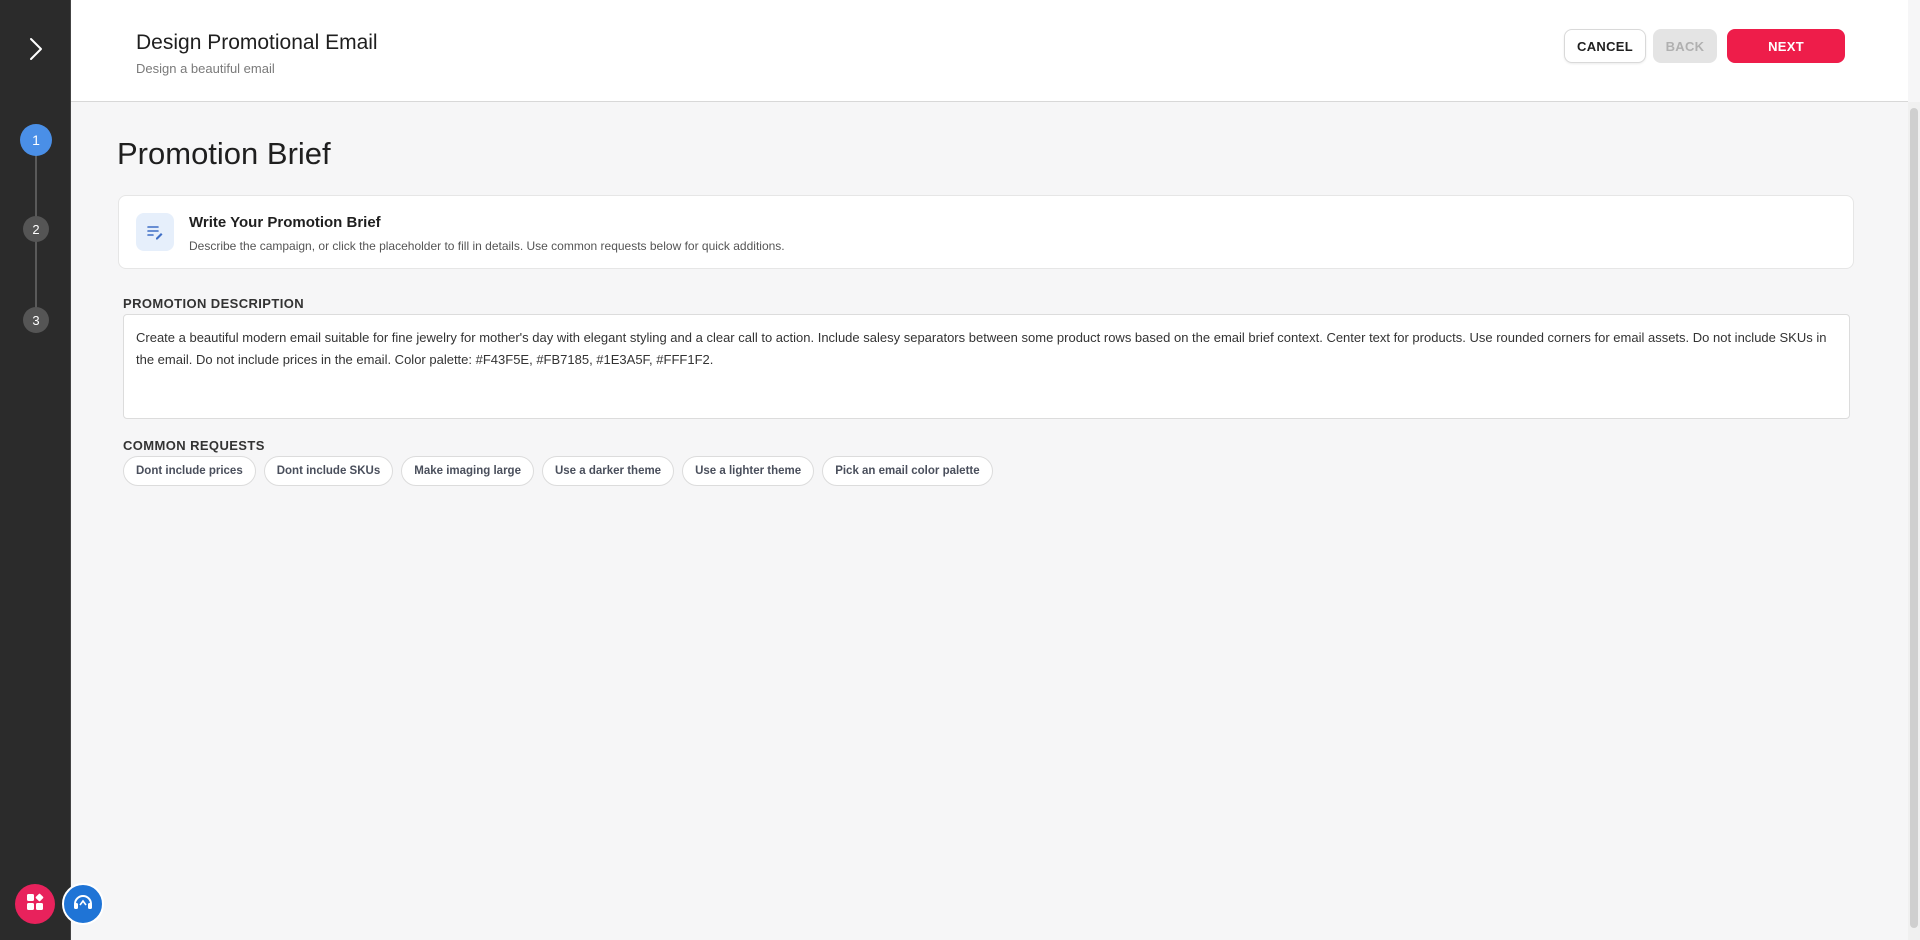  Describe the element at coordinates (1786, 46) in the screenshot. I see `next-button: NEXT` at that location.